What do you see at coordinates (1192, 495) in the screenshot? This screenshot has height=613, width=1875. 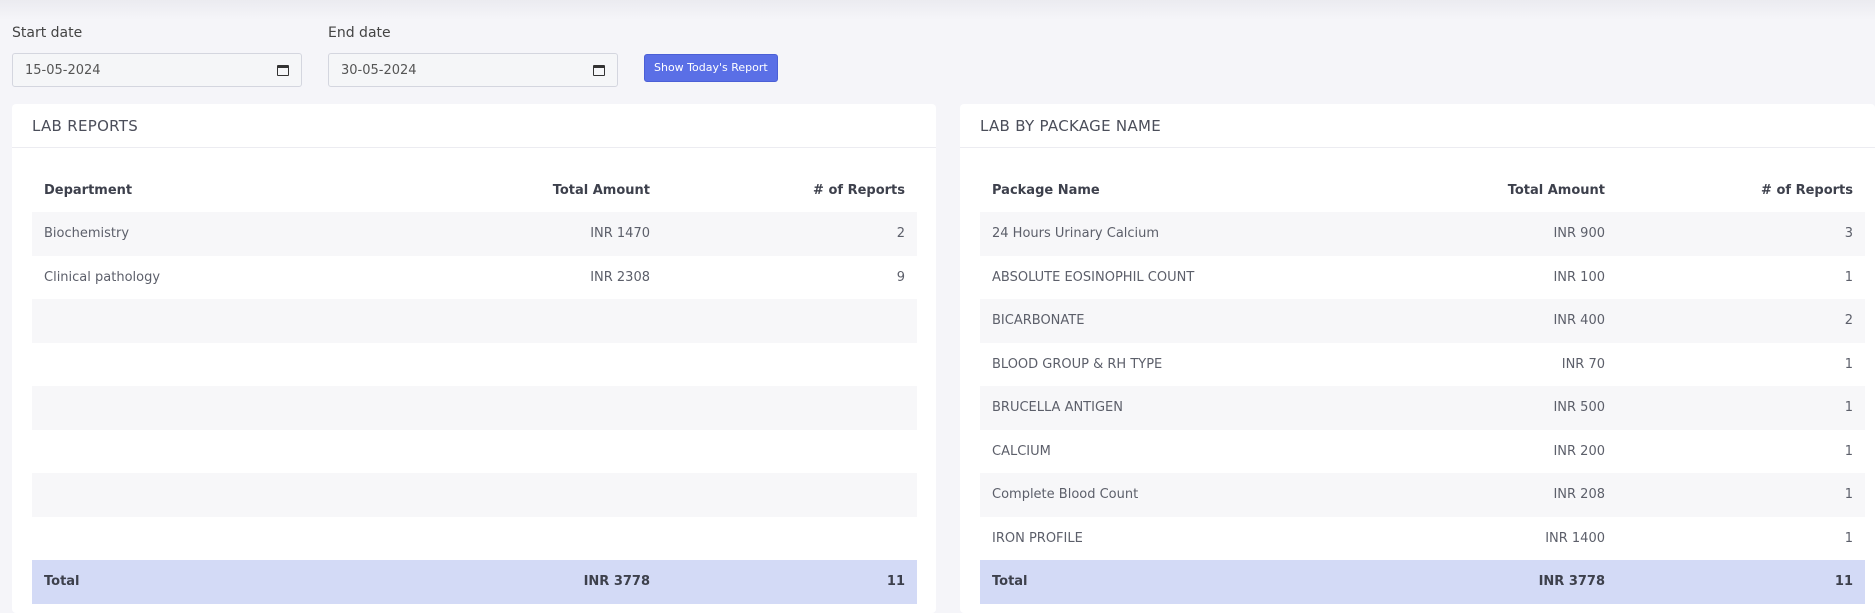 I see `row-name-cell: Complete Blood Count` at bounding box center [1192, 495].